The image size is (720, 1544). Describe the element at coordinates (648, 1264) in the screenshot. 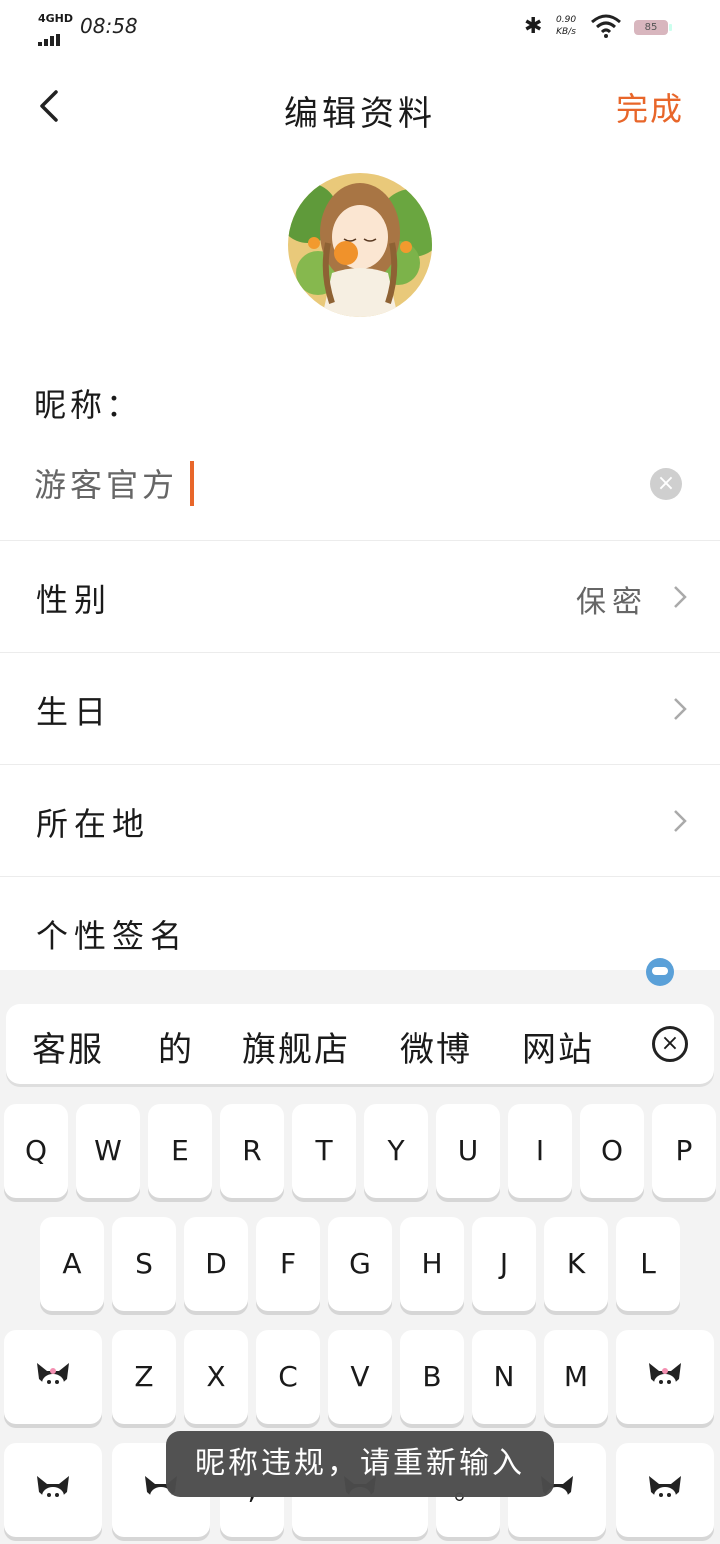

I see `key-l: L` at that location.